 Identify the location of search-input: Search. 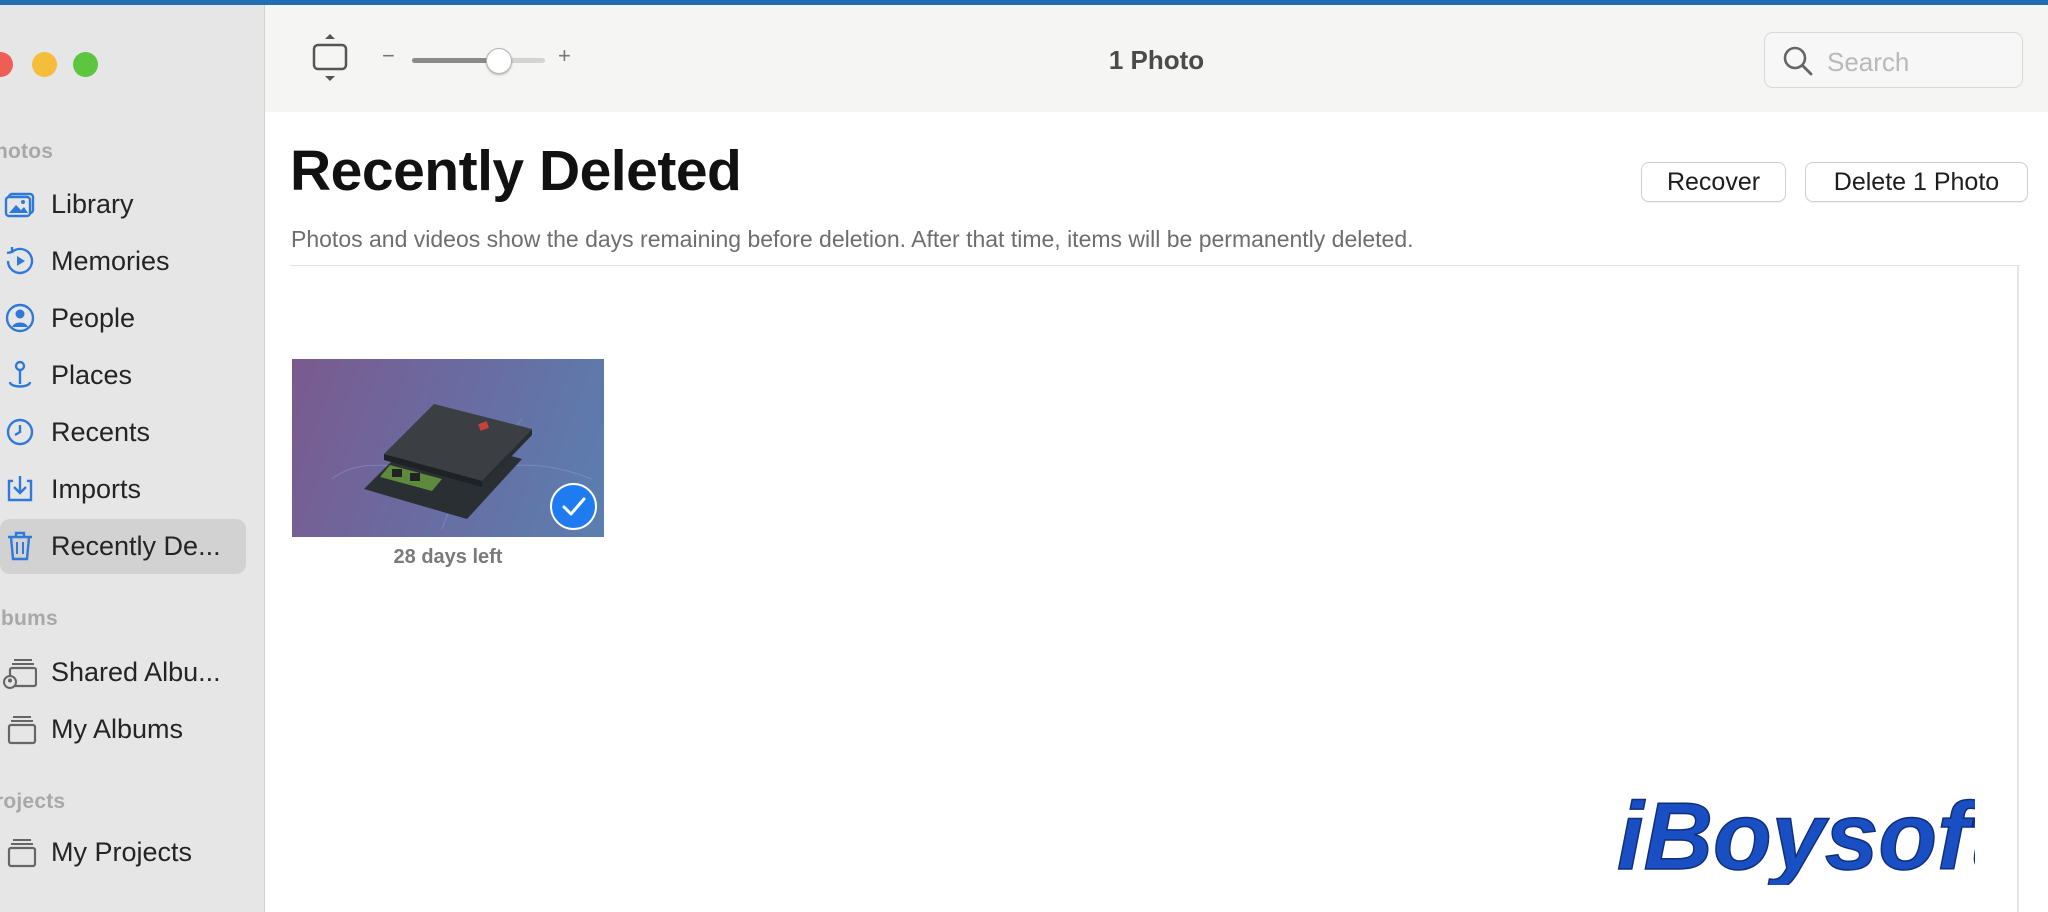
(1868, 62).